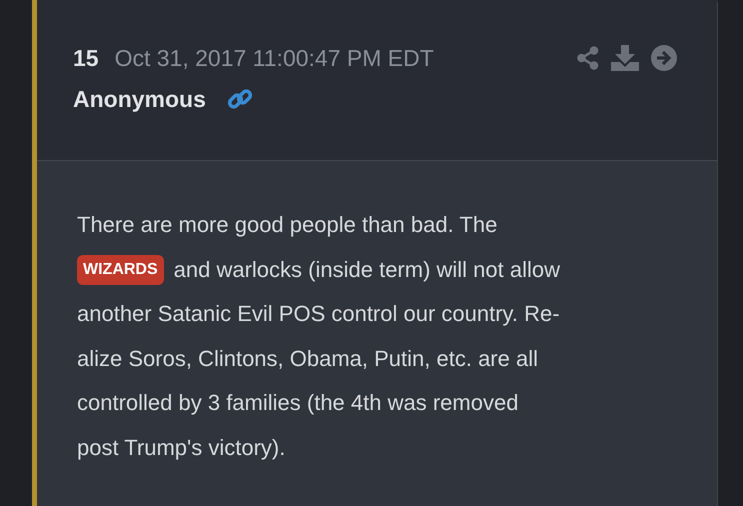 This screenshot has height=506, width=743. Describe the element at coordinates (588, 58) in the screenshot. I see `share-icon` at that location.